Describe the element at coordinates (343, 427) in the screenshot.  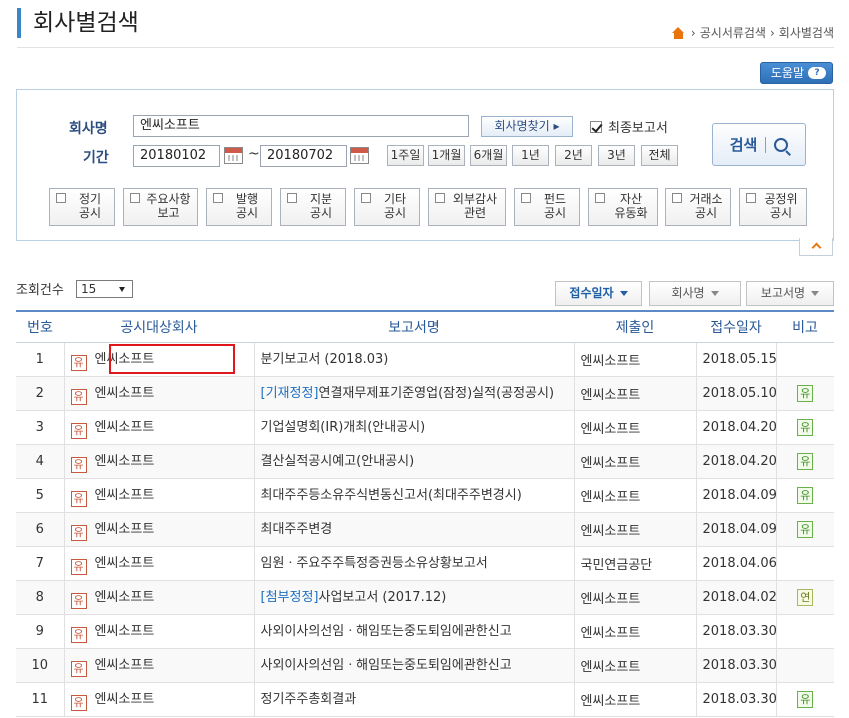
I see `report-name: 기업설명회(IR)개최(안내공시)` at that location.